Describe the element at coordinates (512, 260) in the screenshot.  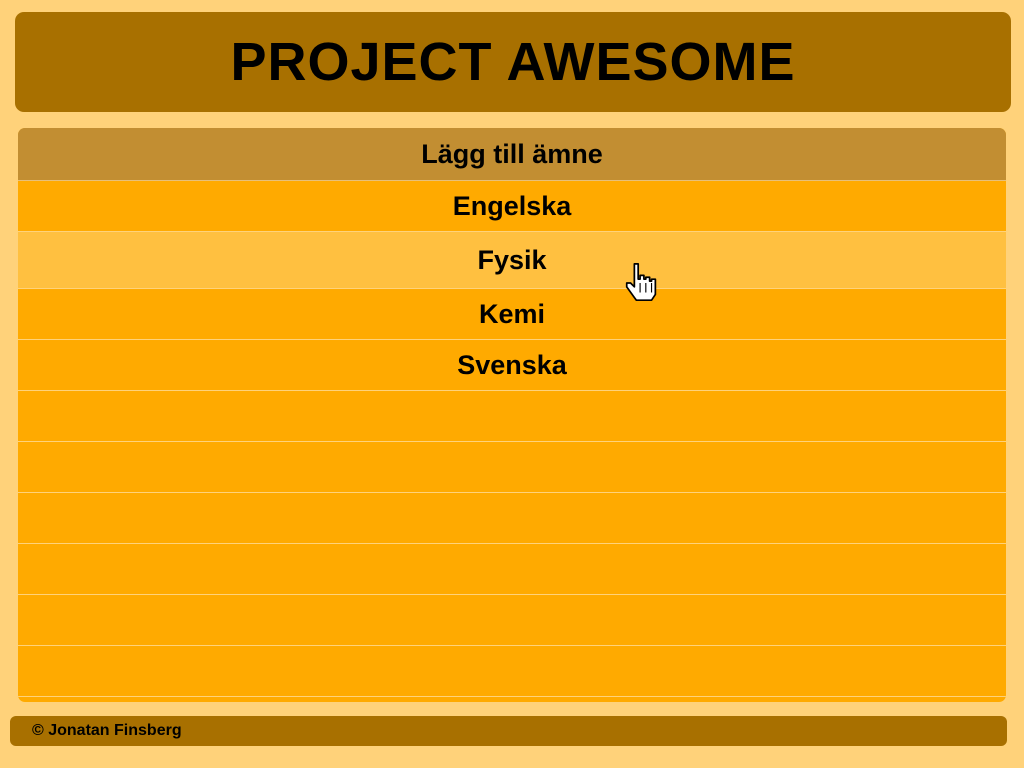
I see `subject-item-fysik: Fysik` at that location.